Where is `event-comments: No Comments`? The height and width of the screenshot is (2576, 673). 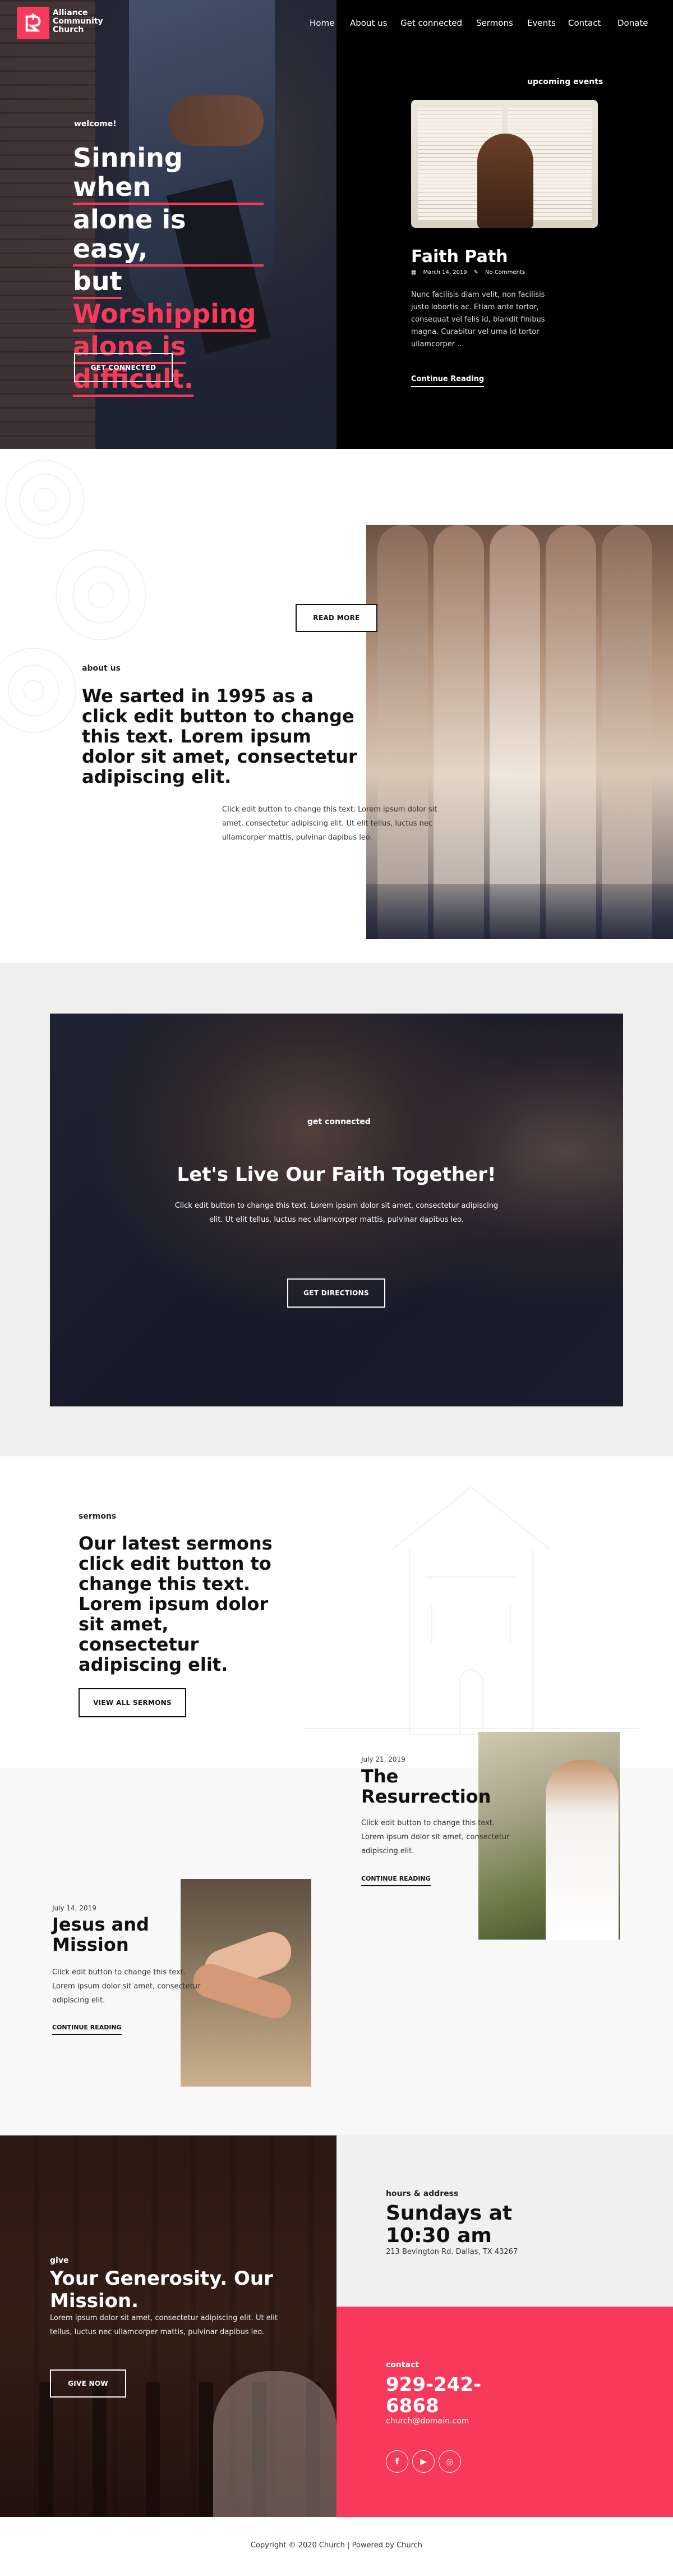
event-comments: No Comments is located at coordinates (505, 272).